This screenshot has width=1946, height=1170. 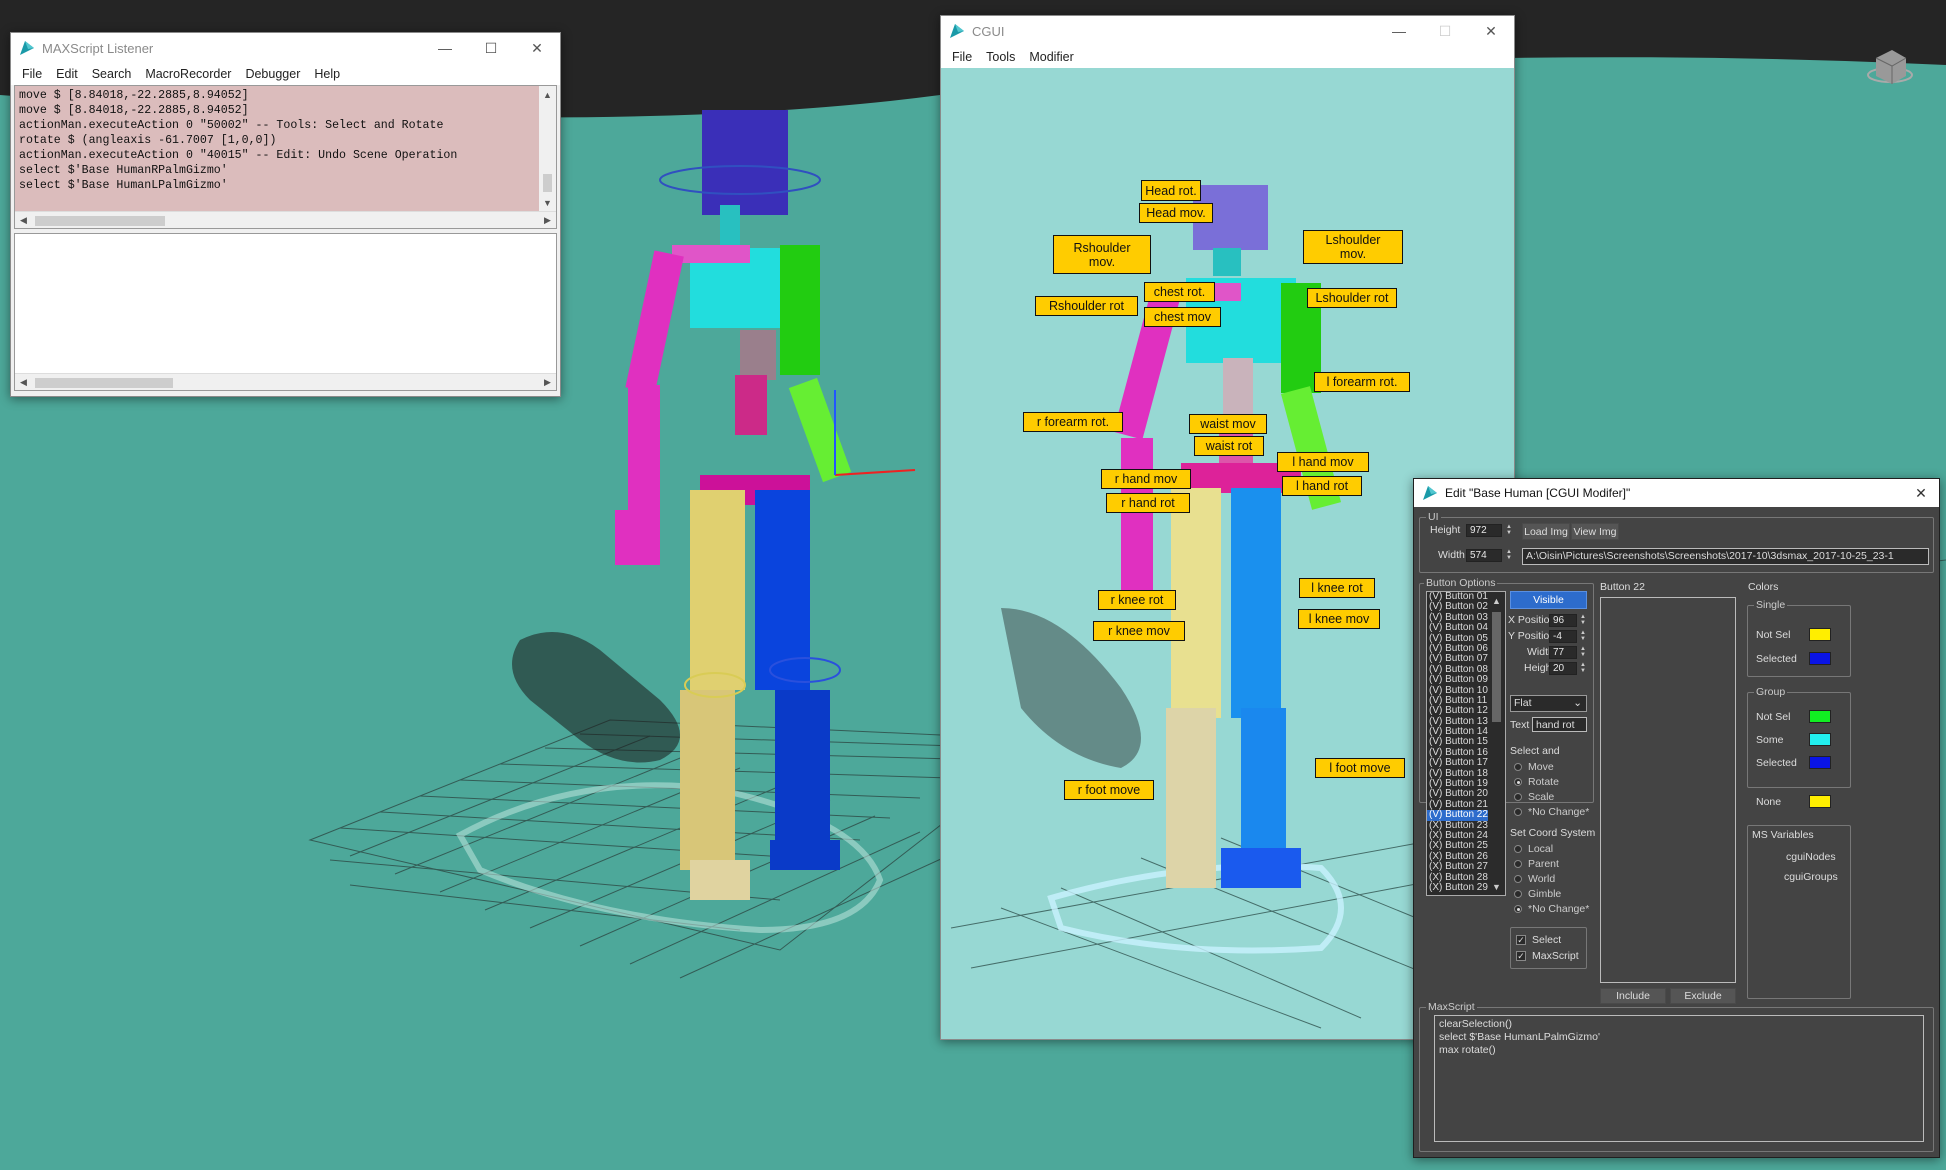 I want to click on button-width-spinner: 77, so click(x=1563, y=652).